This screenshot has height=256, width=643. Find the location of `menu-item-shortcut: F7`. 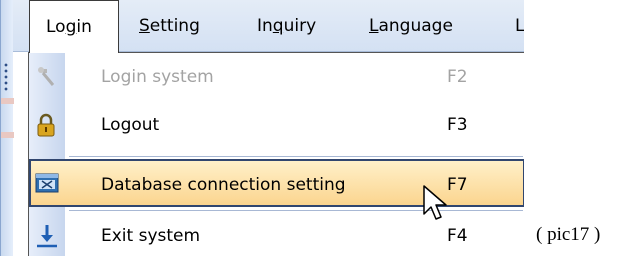

menu-item-shortcut: F7 is located at coordinates (457, 185).